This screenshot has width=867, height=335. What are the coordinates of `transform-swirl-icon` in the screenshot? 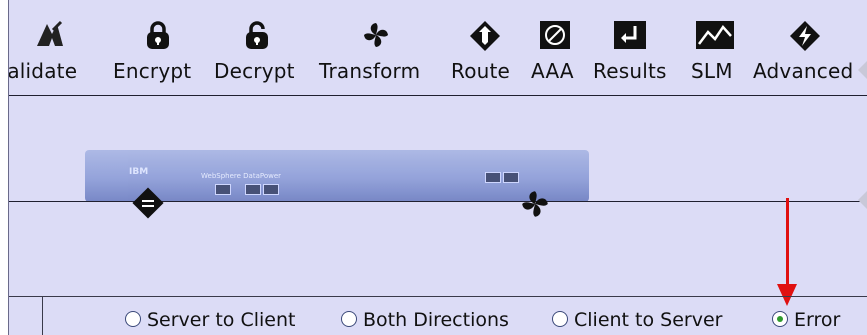 It's located at (376, 35).